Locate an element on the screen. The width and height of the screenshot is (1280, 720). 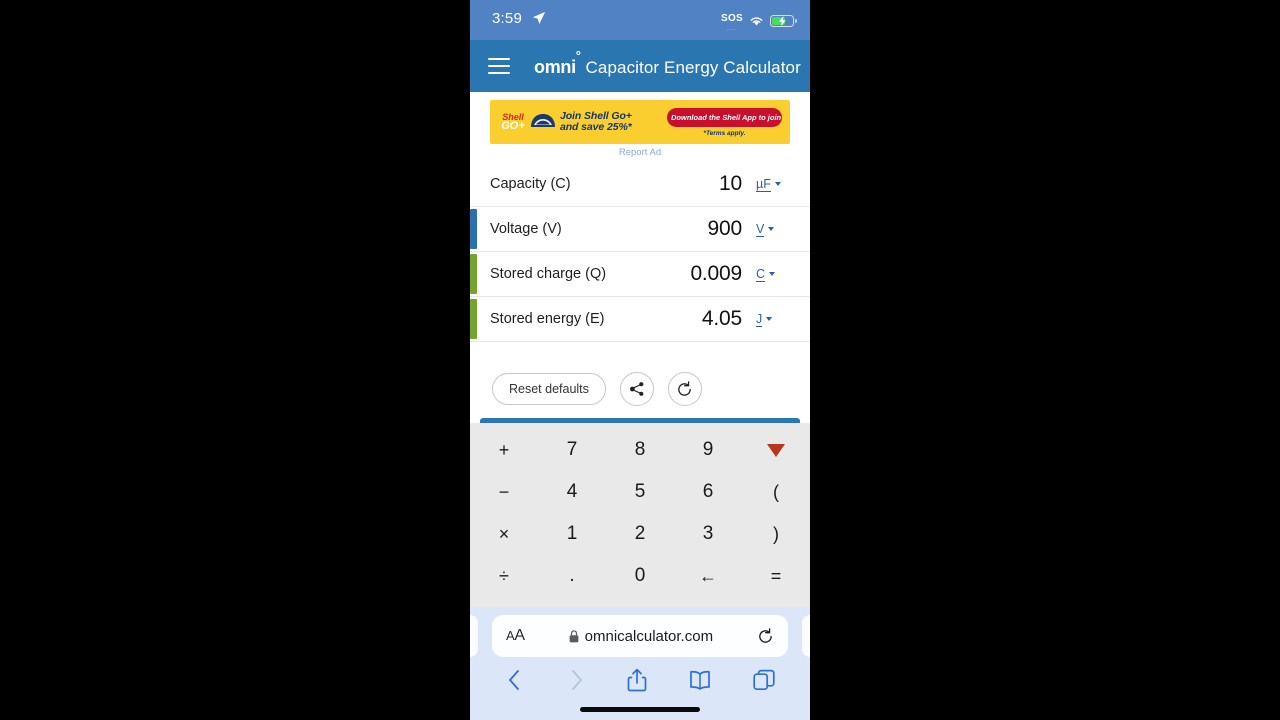
status-time: 3:59 is located at coordinates (507, 18).